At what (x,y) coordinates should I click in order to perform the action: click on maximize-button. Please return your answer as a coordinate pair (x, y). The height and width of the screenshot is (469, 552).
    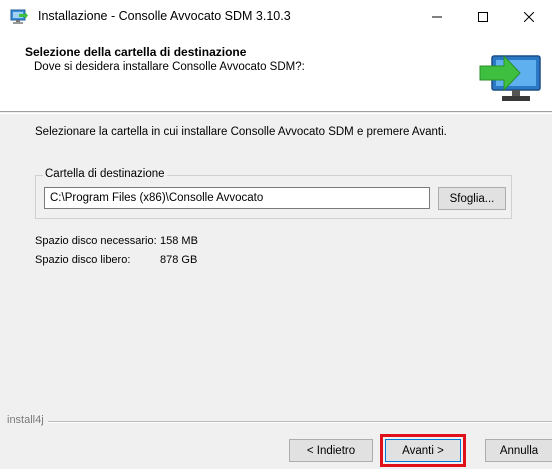
    Looking at the image, I should click on (483, 17).